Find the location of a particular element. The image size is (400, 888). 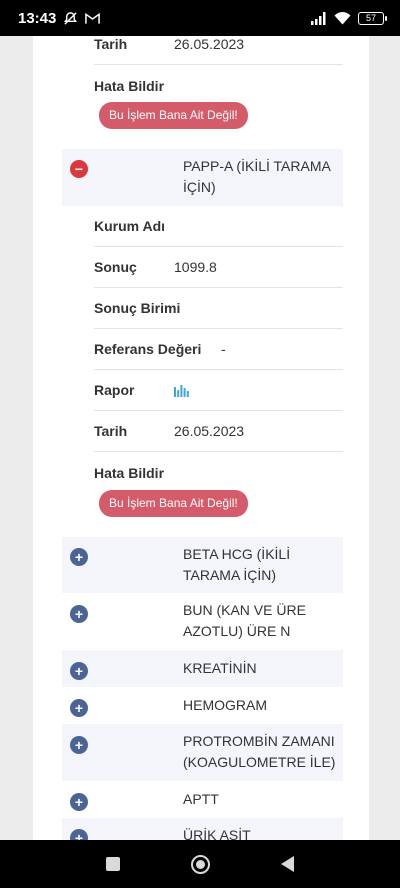

group-item: + APTT is located at coordinates (202, 799).